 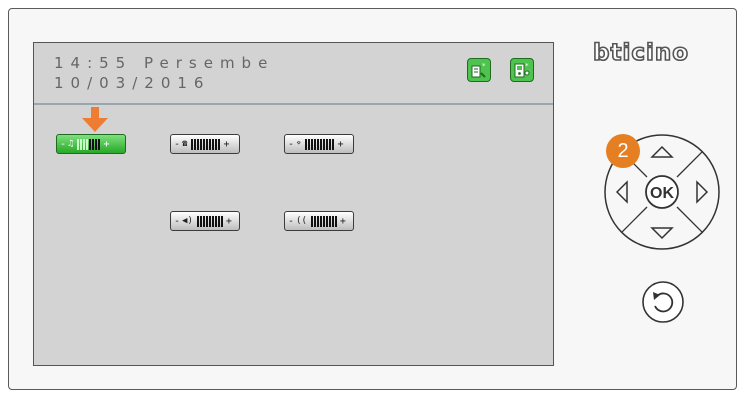 I want to click on back-button, so click(x=663, y=302).